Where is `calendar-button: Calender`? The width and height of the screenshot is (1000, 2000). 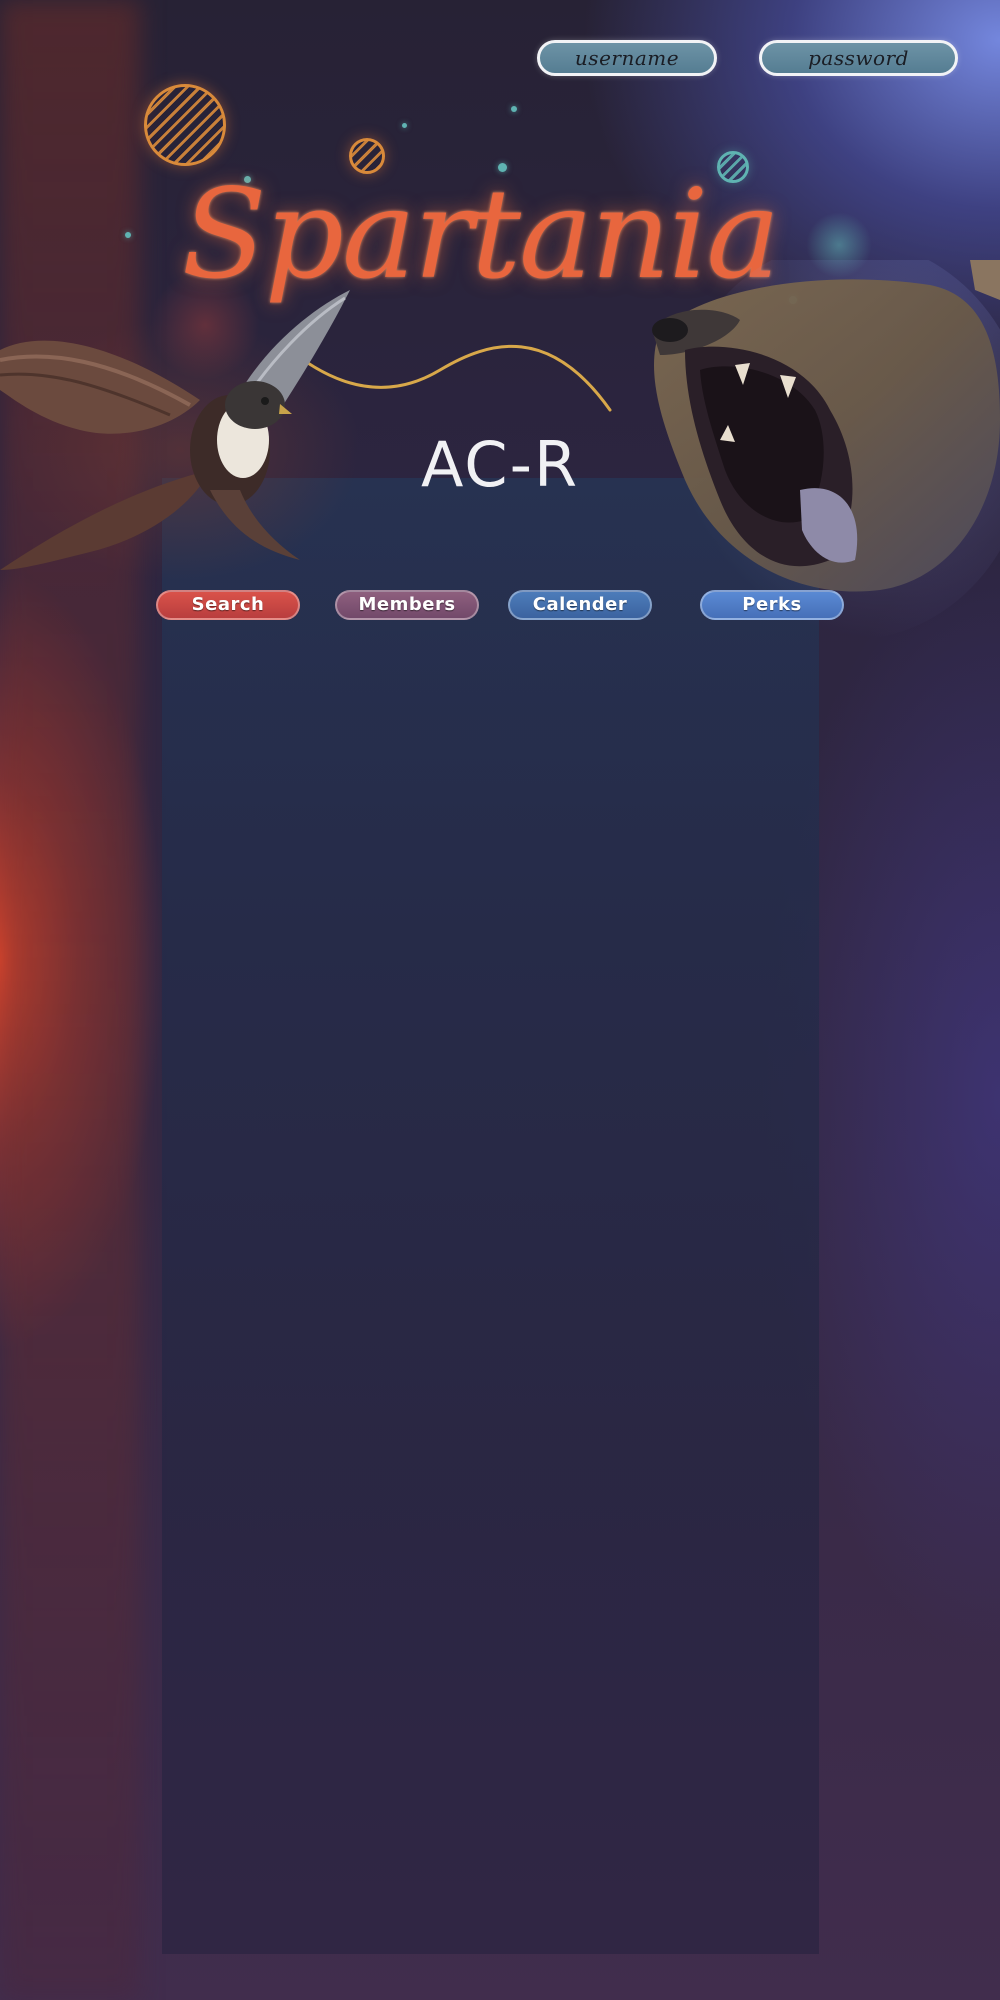
calendar-button: Calender is located at coordinates (580, 605).